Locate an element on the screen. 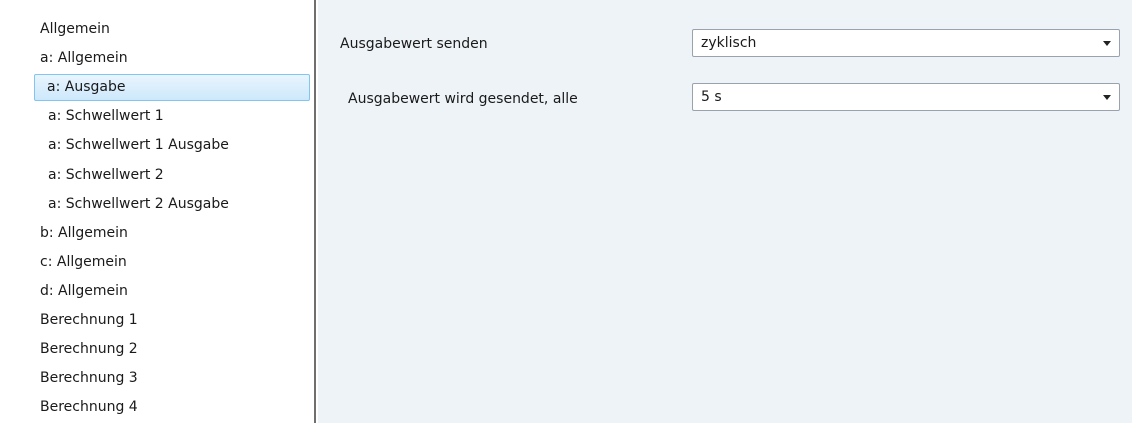 Image resolution: width=1132 pixels, height=423 pixels. tree-item-b-allgemein: b: Allgemein is located at coordinates (156, 233).